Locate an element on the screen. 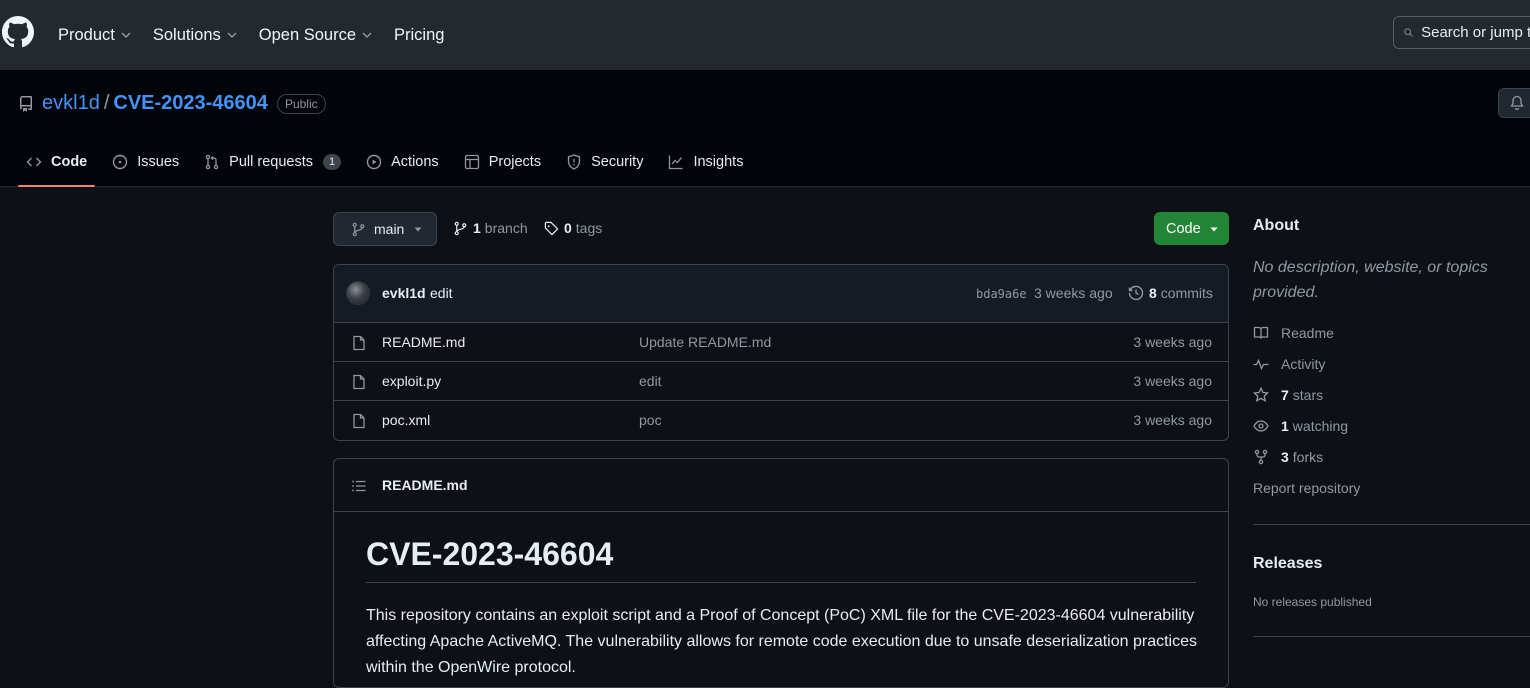 The height and width of the screenshot is (688, 1530). watching-label: watching is located at coordinates (1320, 426).